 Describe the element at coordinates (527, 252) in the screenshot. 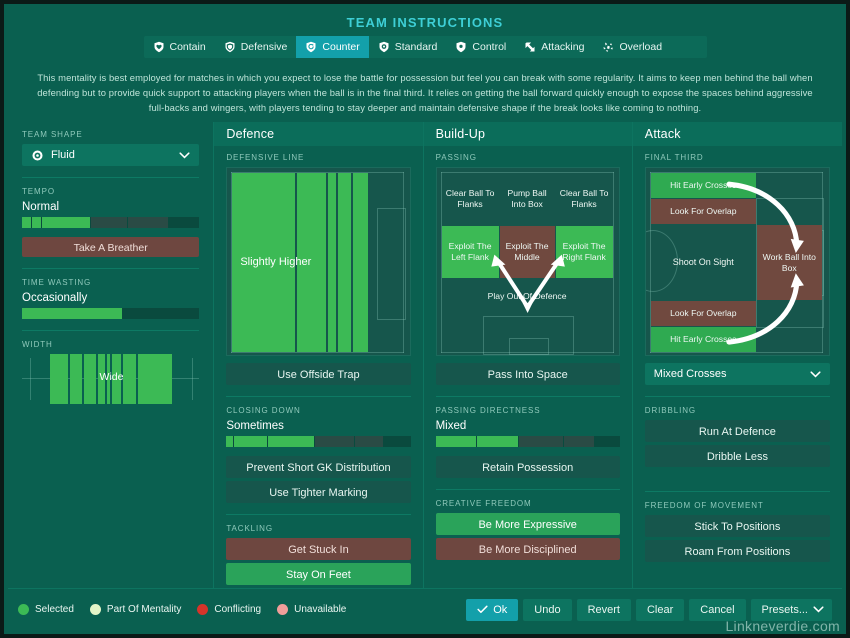

I see `passing-cell-exploit-the-middle: Exploit The Middle` at that location.